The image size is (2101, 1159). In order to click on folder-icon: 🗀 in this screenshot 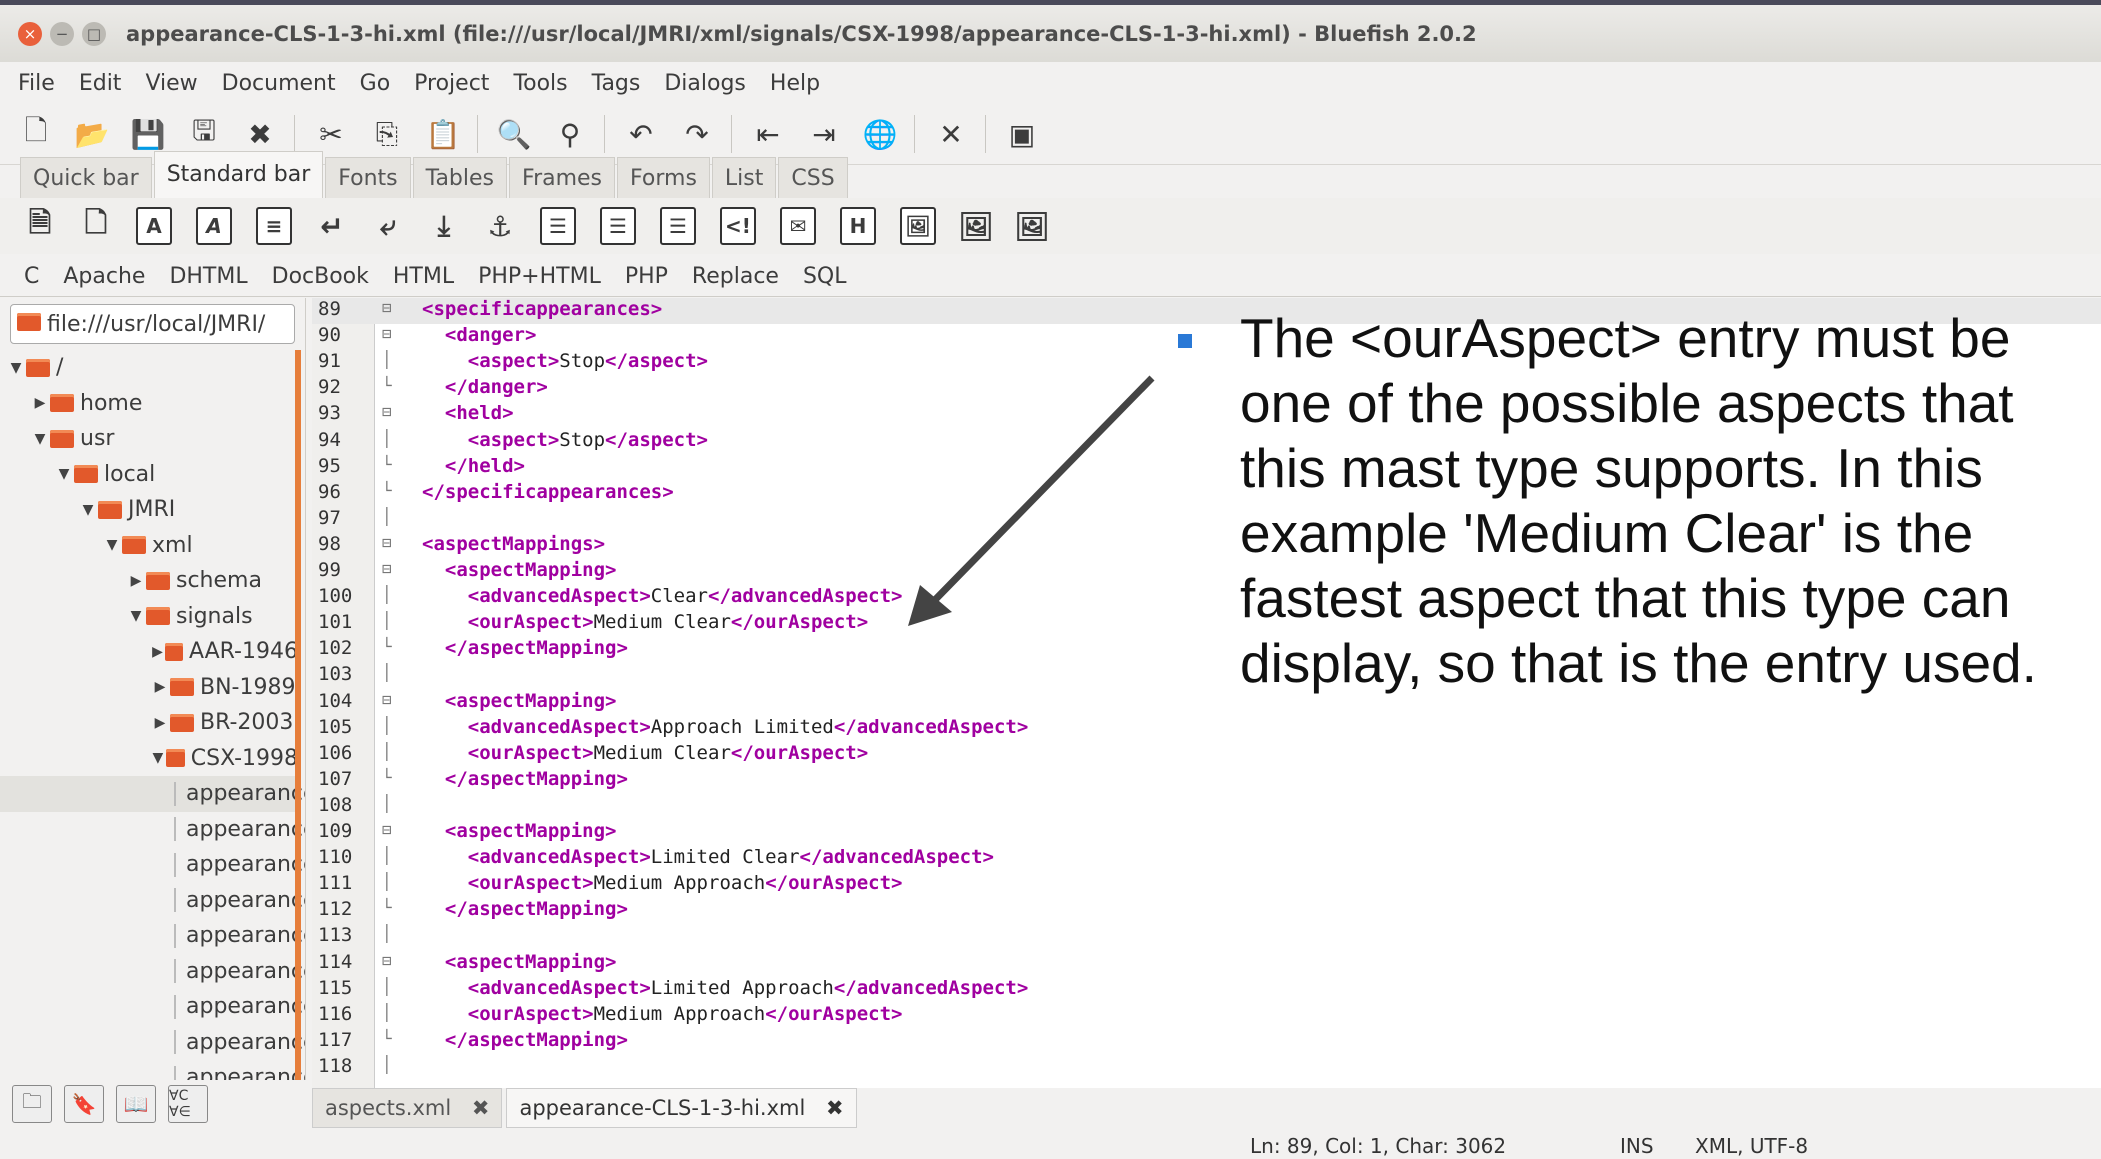, I will do `click(32, 1104)`.